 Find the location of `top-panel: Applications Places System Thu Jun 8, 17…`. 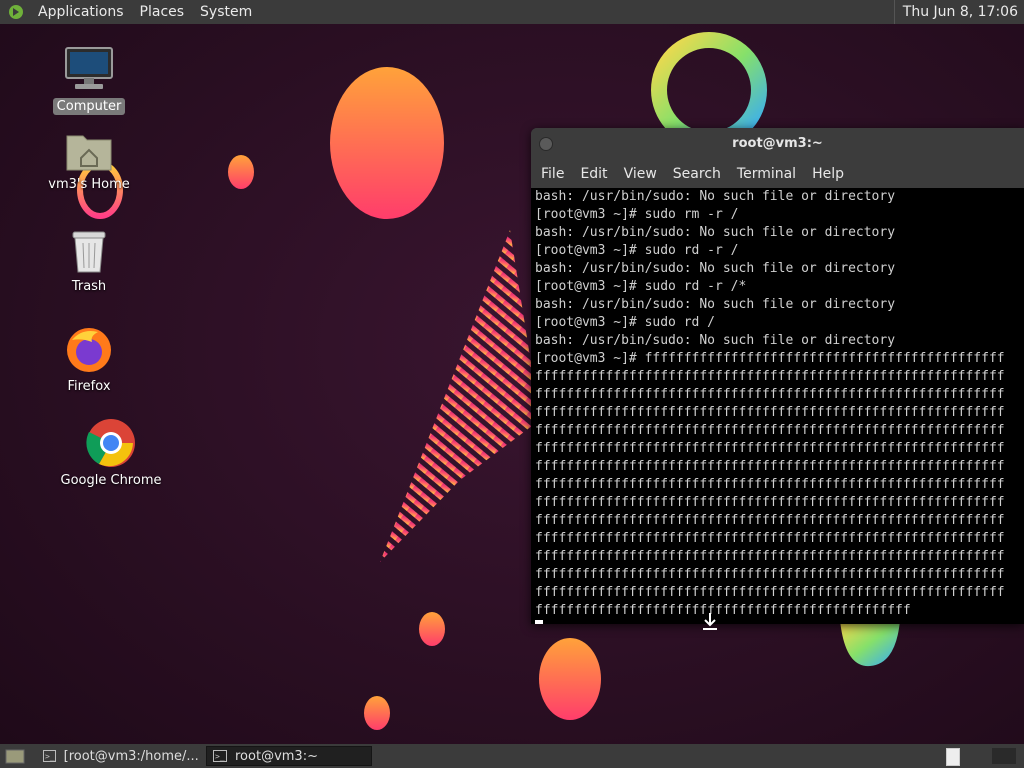

top-panel: Applications Places System Thu Jun 8, 17… is located at coordinates (512, 12).